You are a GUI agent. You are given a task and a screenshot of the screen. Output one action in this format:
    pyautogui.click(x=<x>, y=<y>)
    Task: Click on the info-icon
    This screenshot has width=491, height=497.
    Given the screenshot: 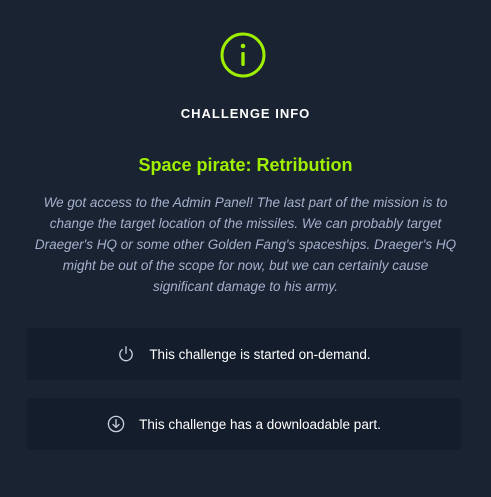 What is the action you would take?
    pyautogui.click(x=243, y=55)
    